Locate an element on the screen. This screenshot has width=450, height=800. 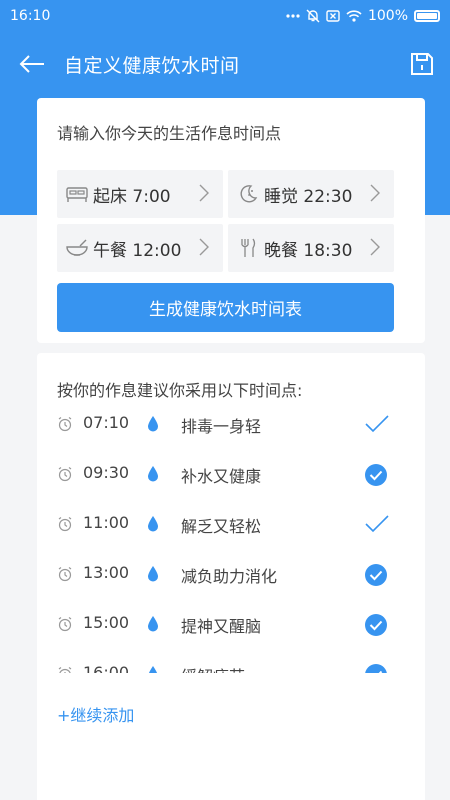
status-time: 16:10 is located at coordinates (30, 16).